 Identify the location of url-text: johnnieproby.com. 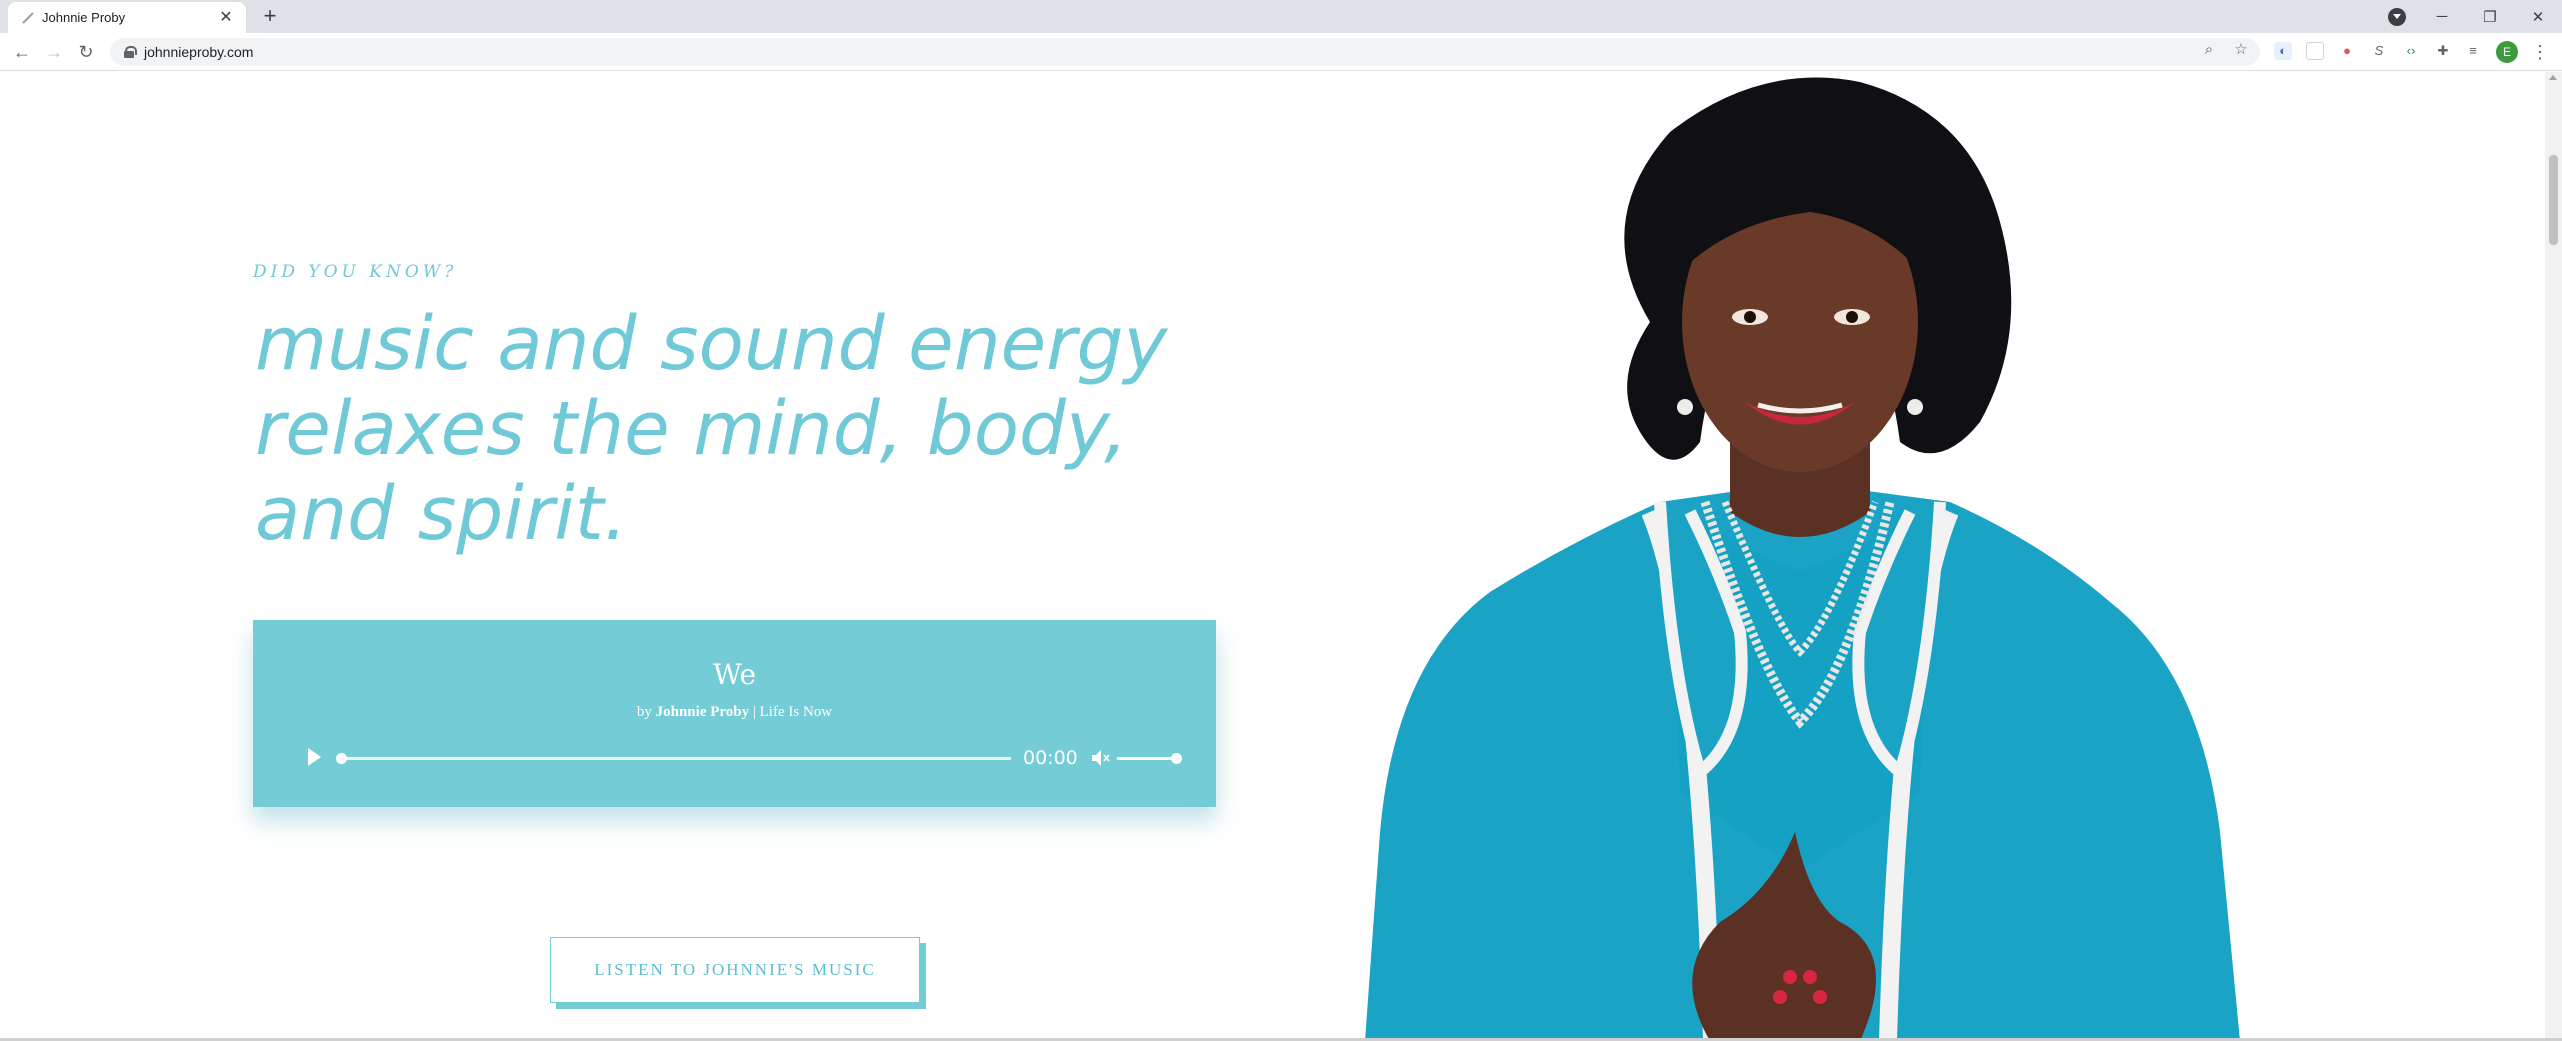
(198, 52).